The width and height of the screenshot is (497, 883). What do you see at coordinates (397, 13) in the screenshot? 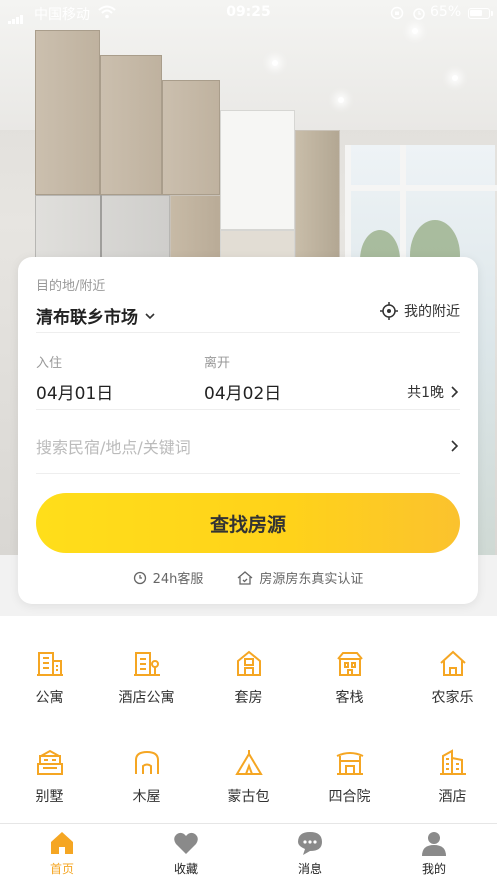
I see `rotation-lock-icon` at bounding box center [397, 13].